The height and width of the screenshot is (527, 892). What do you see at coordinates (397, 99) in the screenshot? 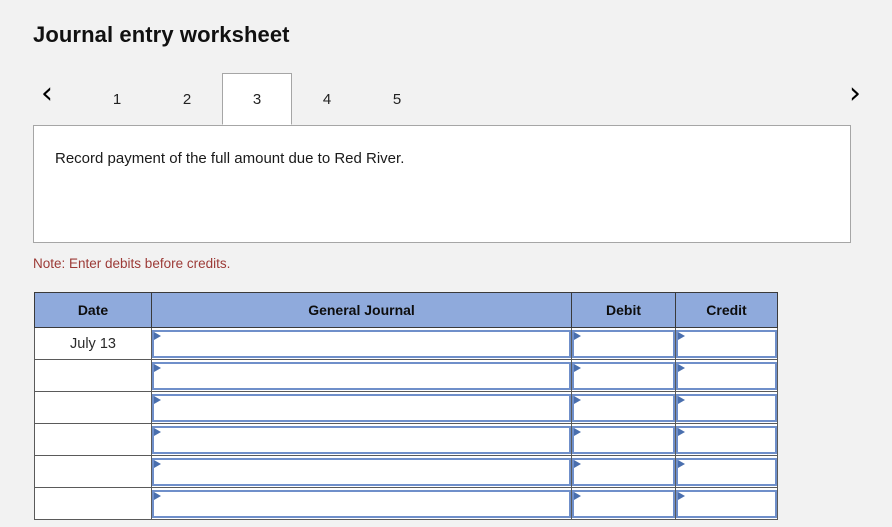
I see `tab-5: 5` at bounding box center [397, 99].